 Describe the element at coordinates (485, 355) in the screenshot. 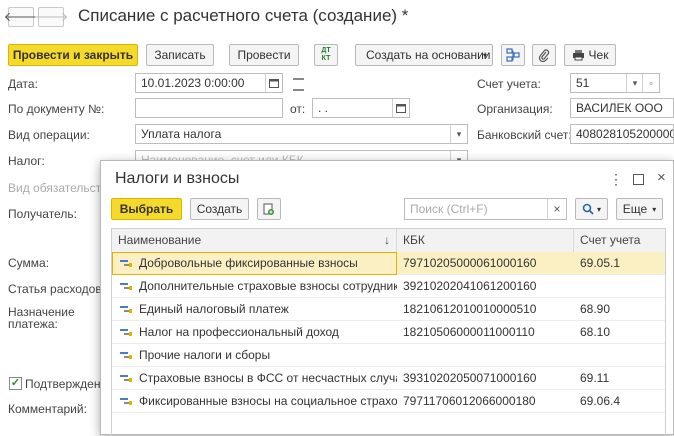

I see `cell-kbk` at that location.